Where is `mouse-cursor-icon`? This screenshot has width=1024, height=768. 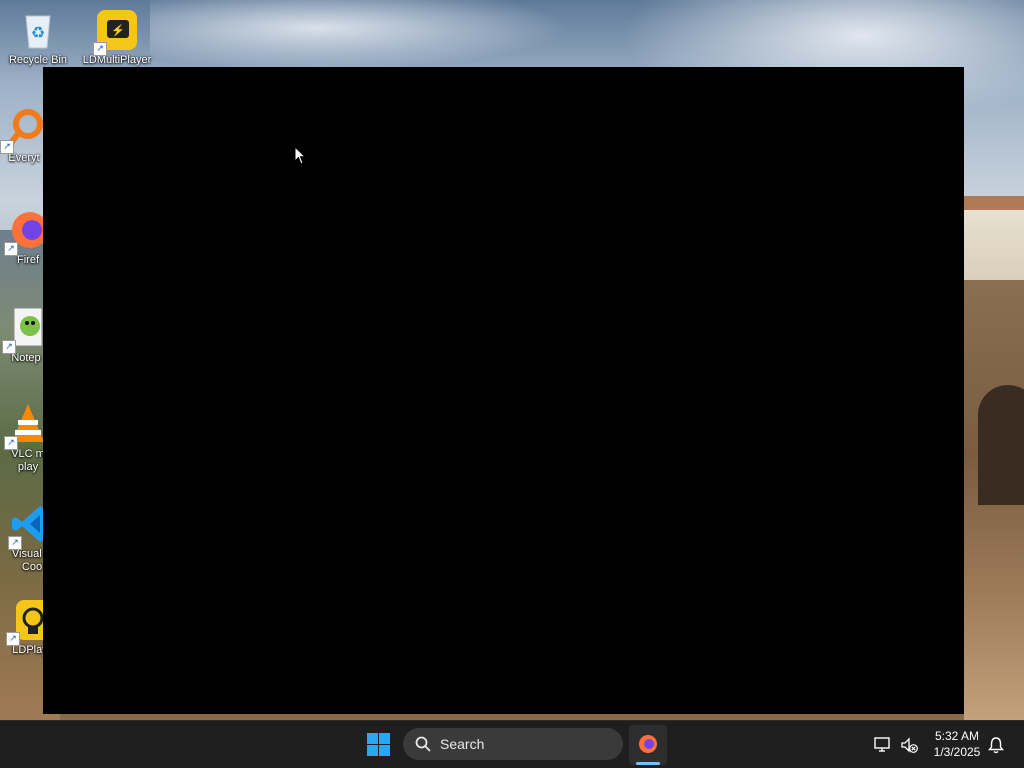 mouse-cursor-icon is located at coordinates (300, 155).